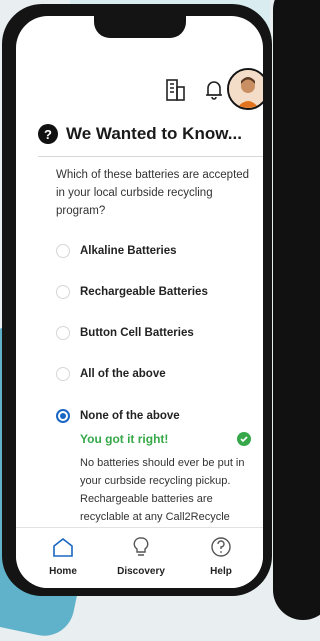 Image resolution: width=320 pixels, height=641 pixels. What do you see at coordinates (221, 571) in the screenshot?
I see `tab-label: Help` at bounding box center [221, 571].